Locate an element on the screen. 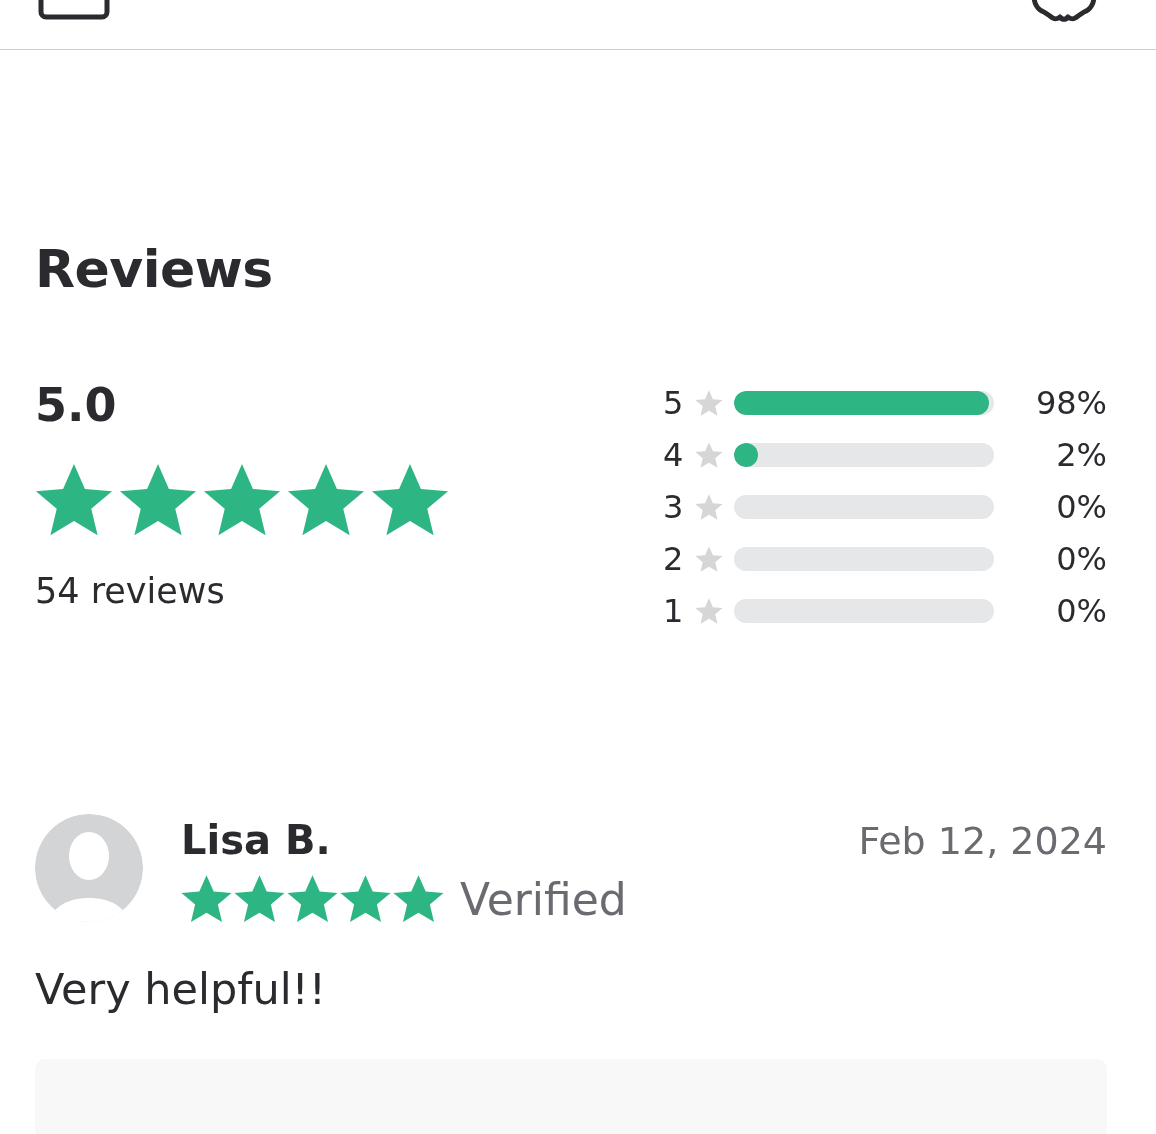 This screenshot has height=1134, width=1156. percentage: 98% is located at coordinates (1070, 403).